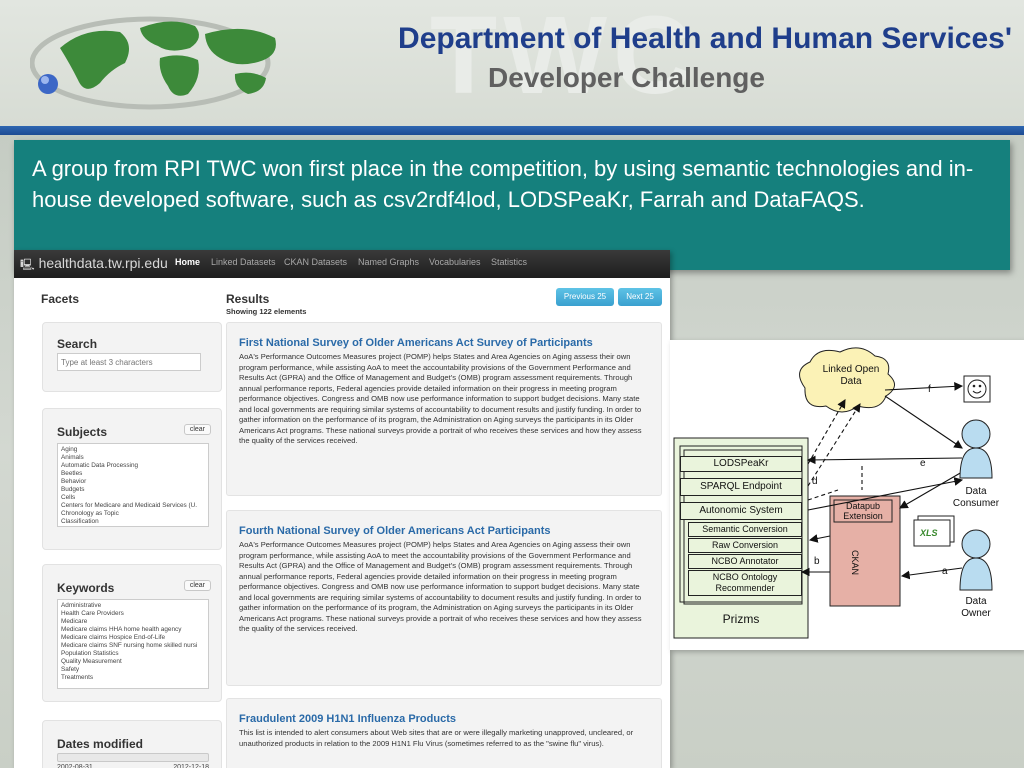 Image resolution: width=1024 pixels, height=768 pixels. Describe the element at coordinates (455, 262) in the screenshot. I see `nav-vocabularies: Vocabularies` at that location.